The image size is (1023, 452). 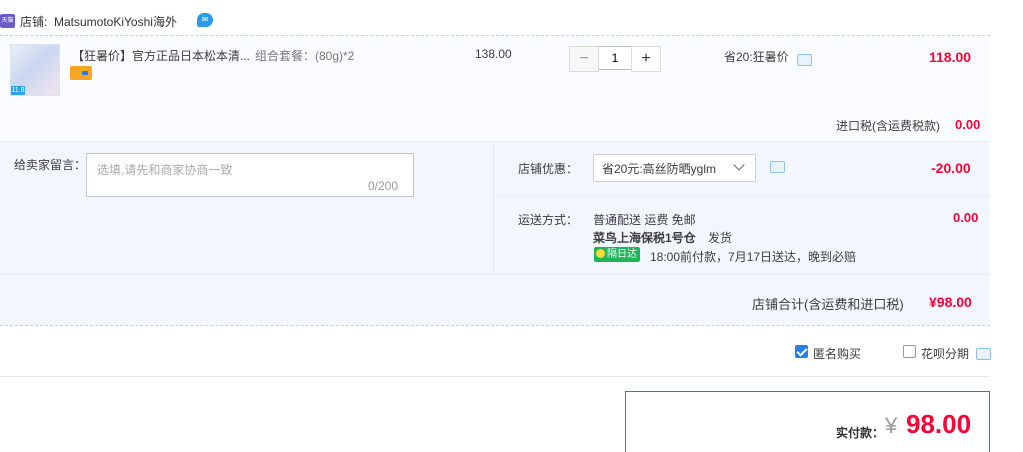 I want to click on quantity-input, so click(x=615, y=58).